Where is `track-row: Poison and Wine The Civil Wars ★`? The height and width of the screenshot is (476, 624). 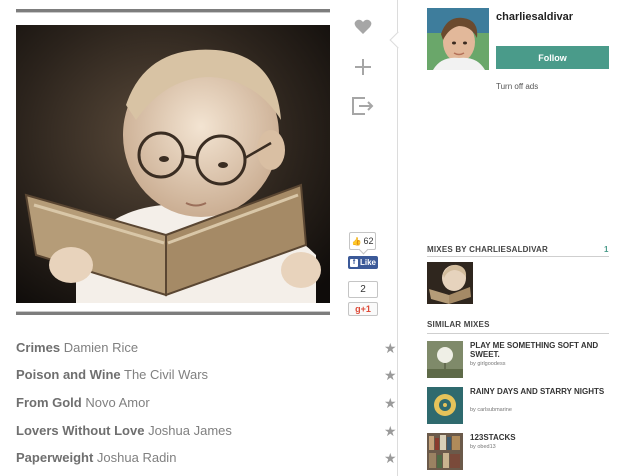
track-row: Poison and Wine The Civil Wars ★ is located at coordinates (208, 376).